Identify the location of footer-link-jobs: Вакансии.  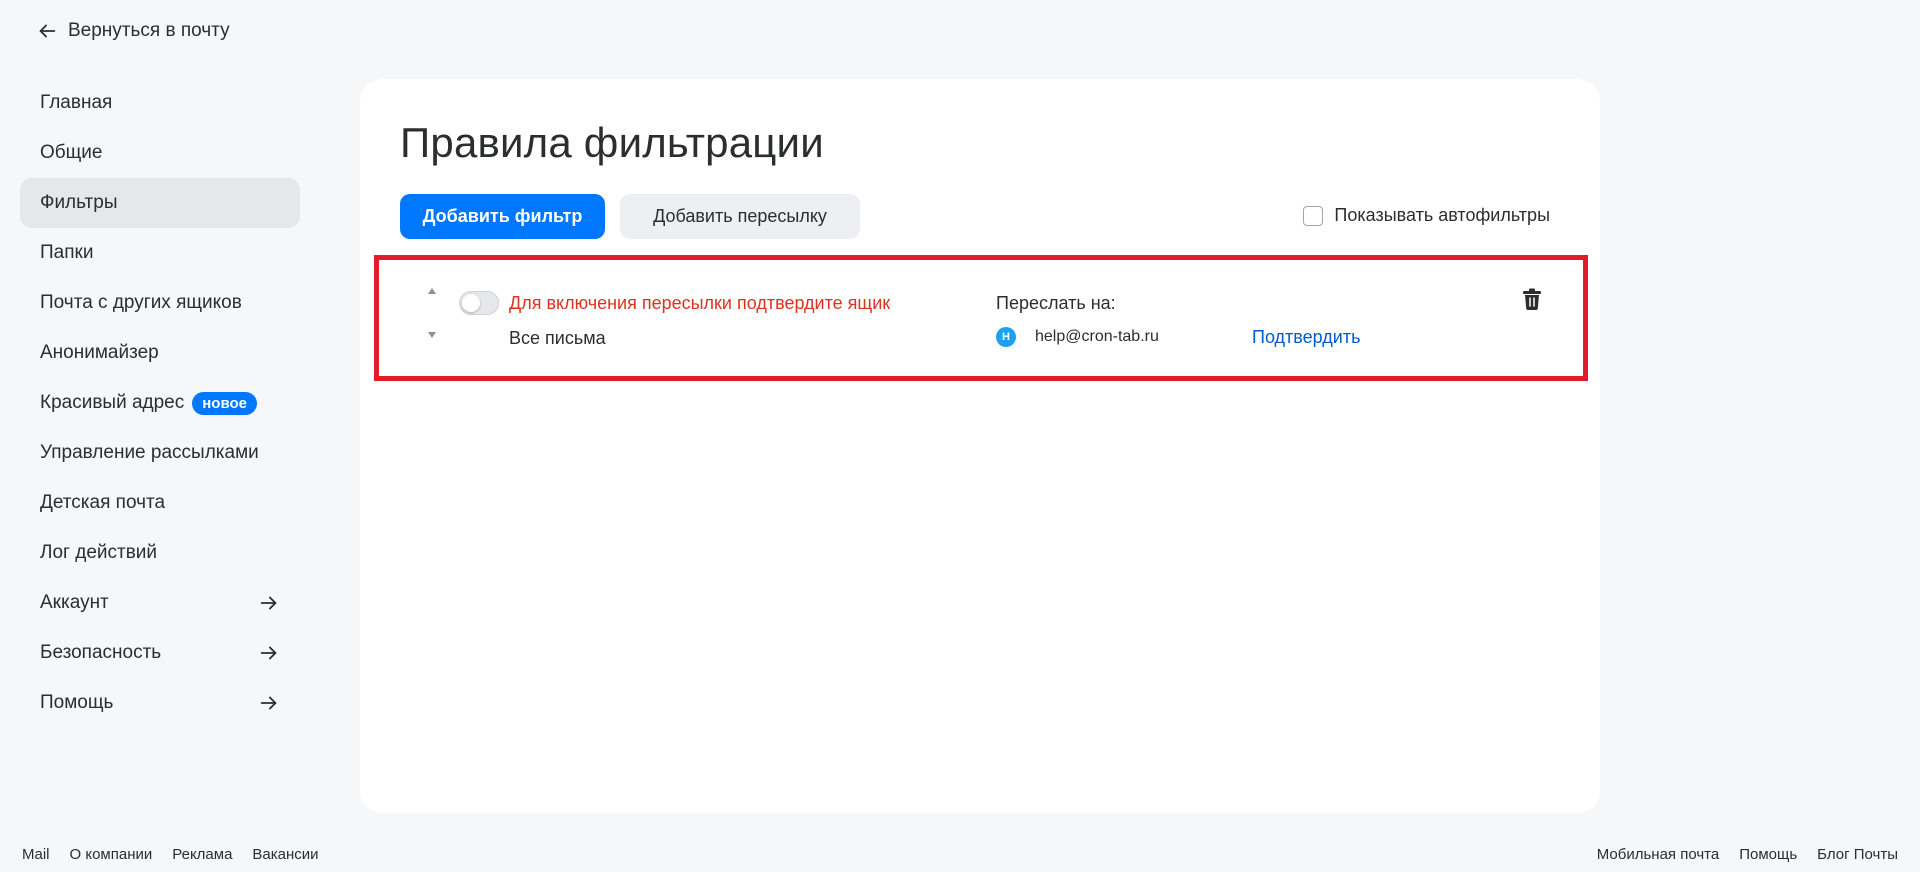
(285, 854).